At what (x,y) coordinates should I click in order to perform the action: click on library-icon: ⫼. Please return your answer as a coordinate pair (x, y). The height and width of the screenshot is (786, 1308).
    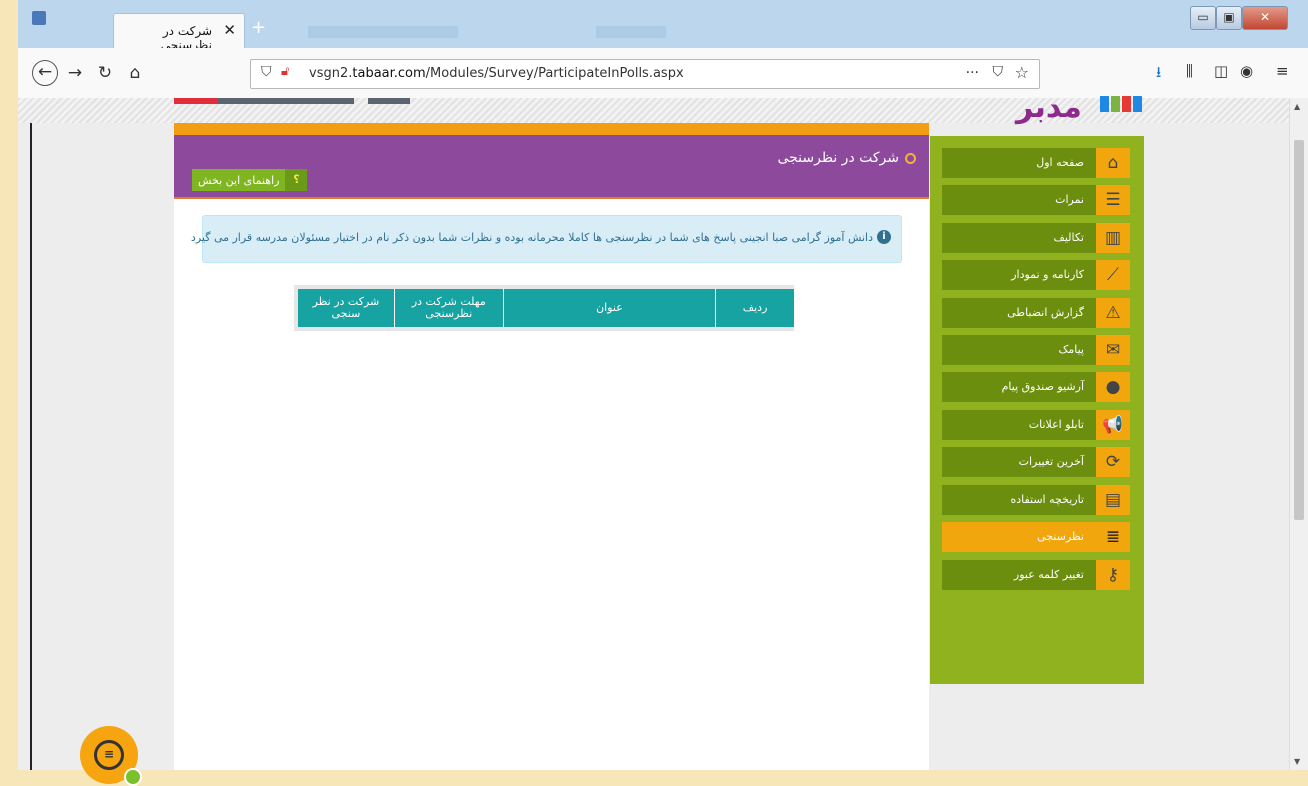
    Looking at the image, I should click on (1189, 71).